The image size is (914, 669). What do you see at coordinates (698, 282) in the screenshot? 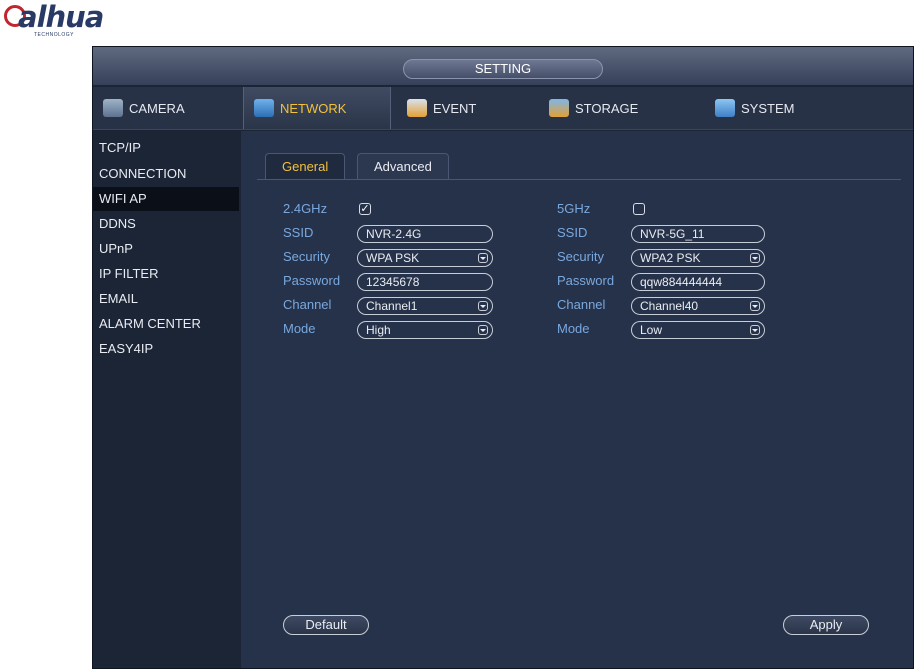
I see `band-5-password-input: qqw884444444` at bounding box center [698, 282].